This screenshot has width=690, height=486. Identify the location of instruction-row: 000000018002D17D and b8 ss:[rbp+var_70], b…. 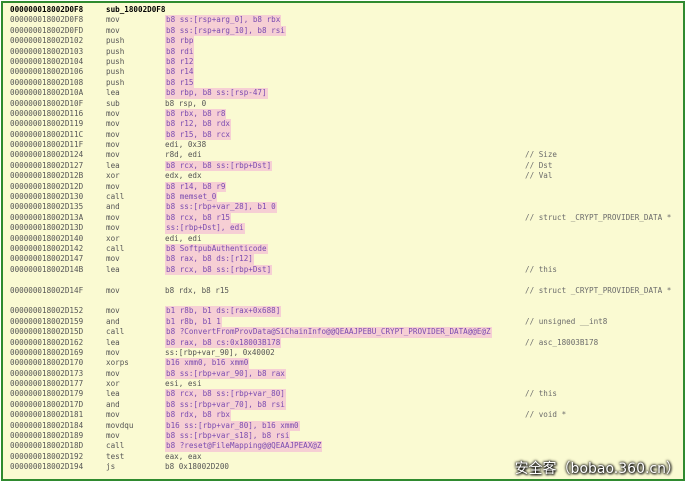
(343, 405).